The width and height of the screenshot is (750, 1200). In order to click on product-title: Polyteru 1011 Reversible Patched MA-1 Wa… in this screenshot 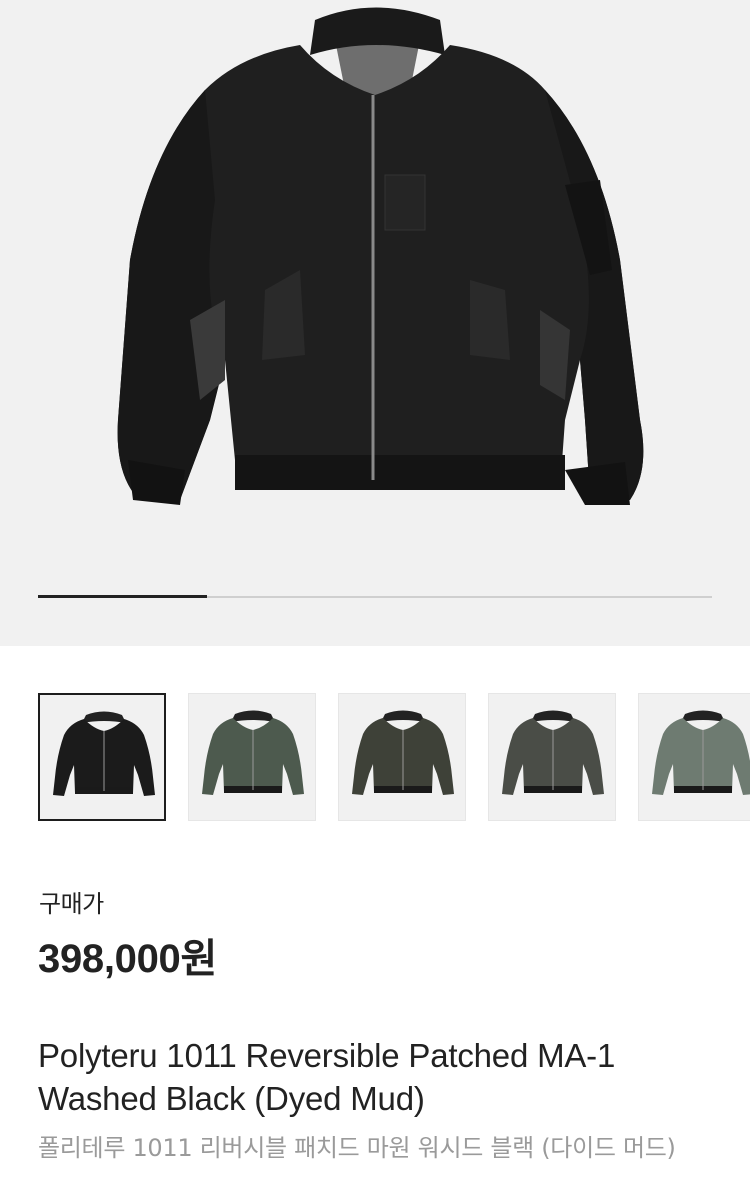, I will do `click(327, 1077)`.